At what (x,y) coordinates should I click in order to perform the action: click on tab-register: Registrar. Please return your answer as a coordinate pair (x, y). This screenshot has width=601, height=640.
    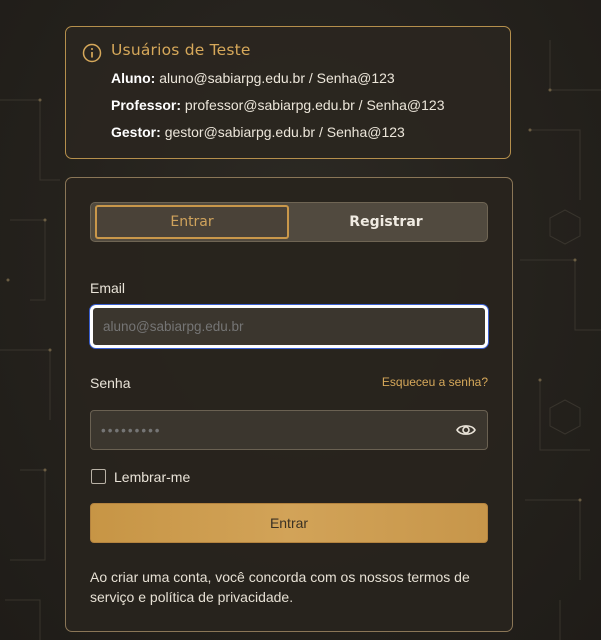
    Looking at the image, I should click on (386, 222).